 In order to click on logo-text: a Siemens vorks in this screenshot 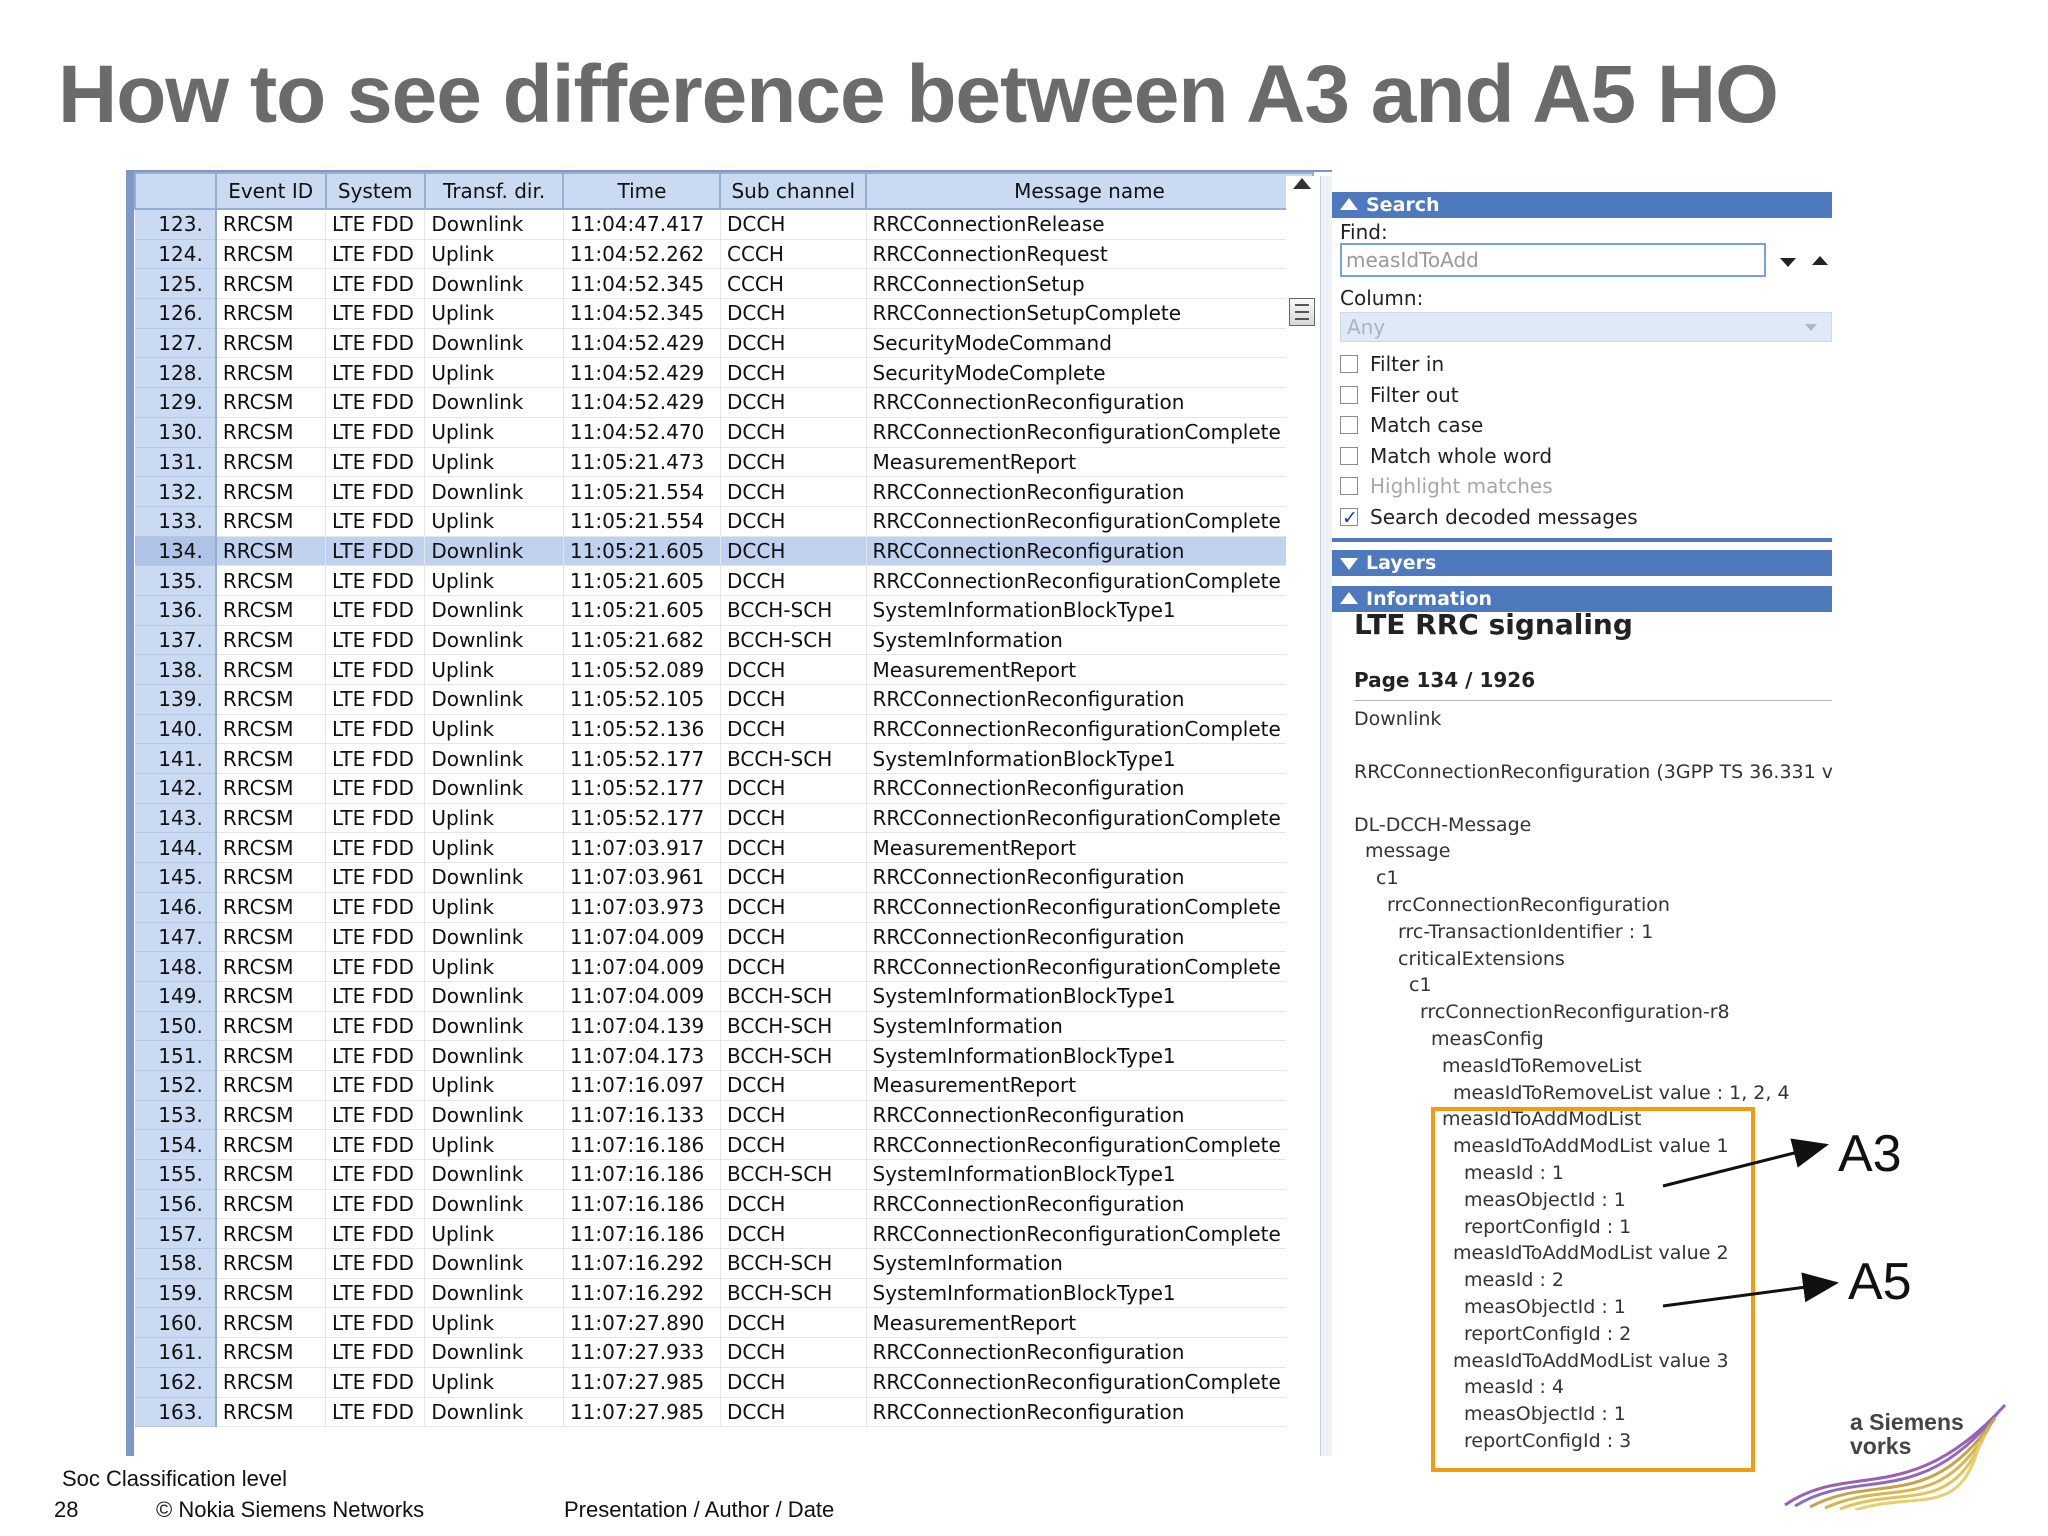, I will do `click(1907, 1434)`.